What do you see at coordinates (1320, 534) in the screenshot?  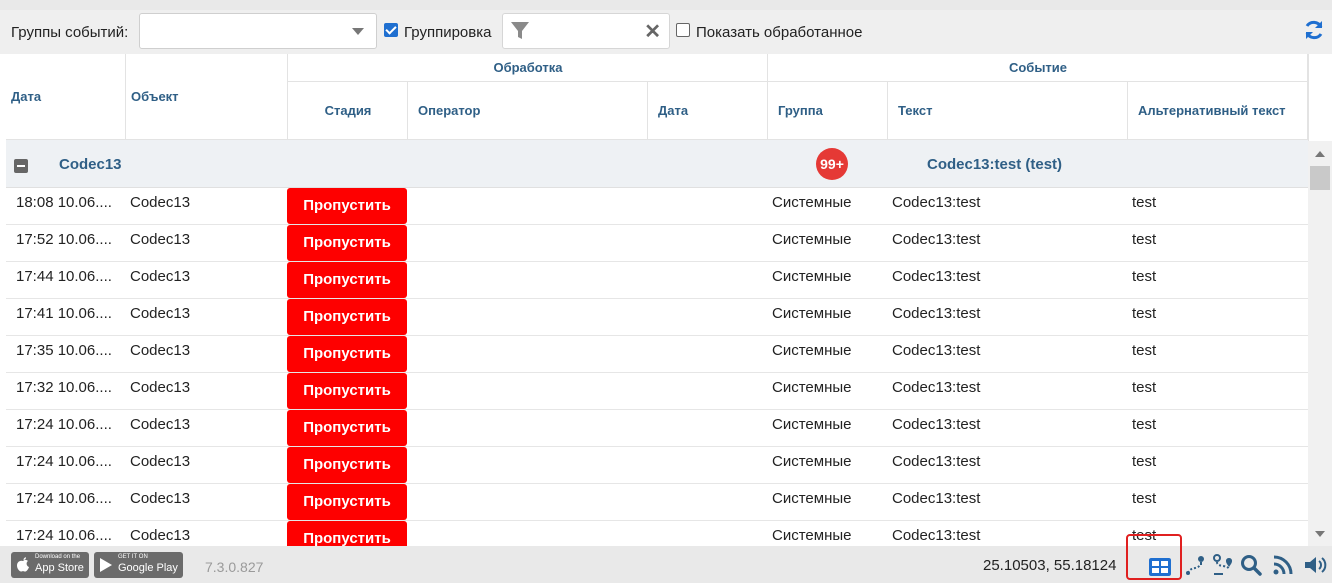 I see `scroll-down-icon` at bounding box center [1320, 534].